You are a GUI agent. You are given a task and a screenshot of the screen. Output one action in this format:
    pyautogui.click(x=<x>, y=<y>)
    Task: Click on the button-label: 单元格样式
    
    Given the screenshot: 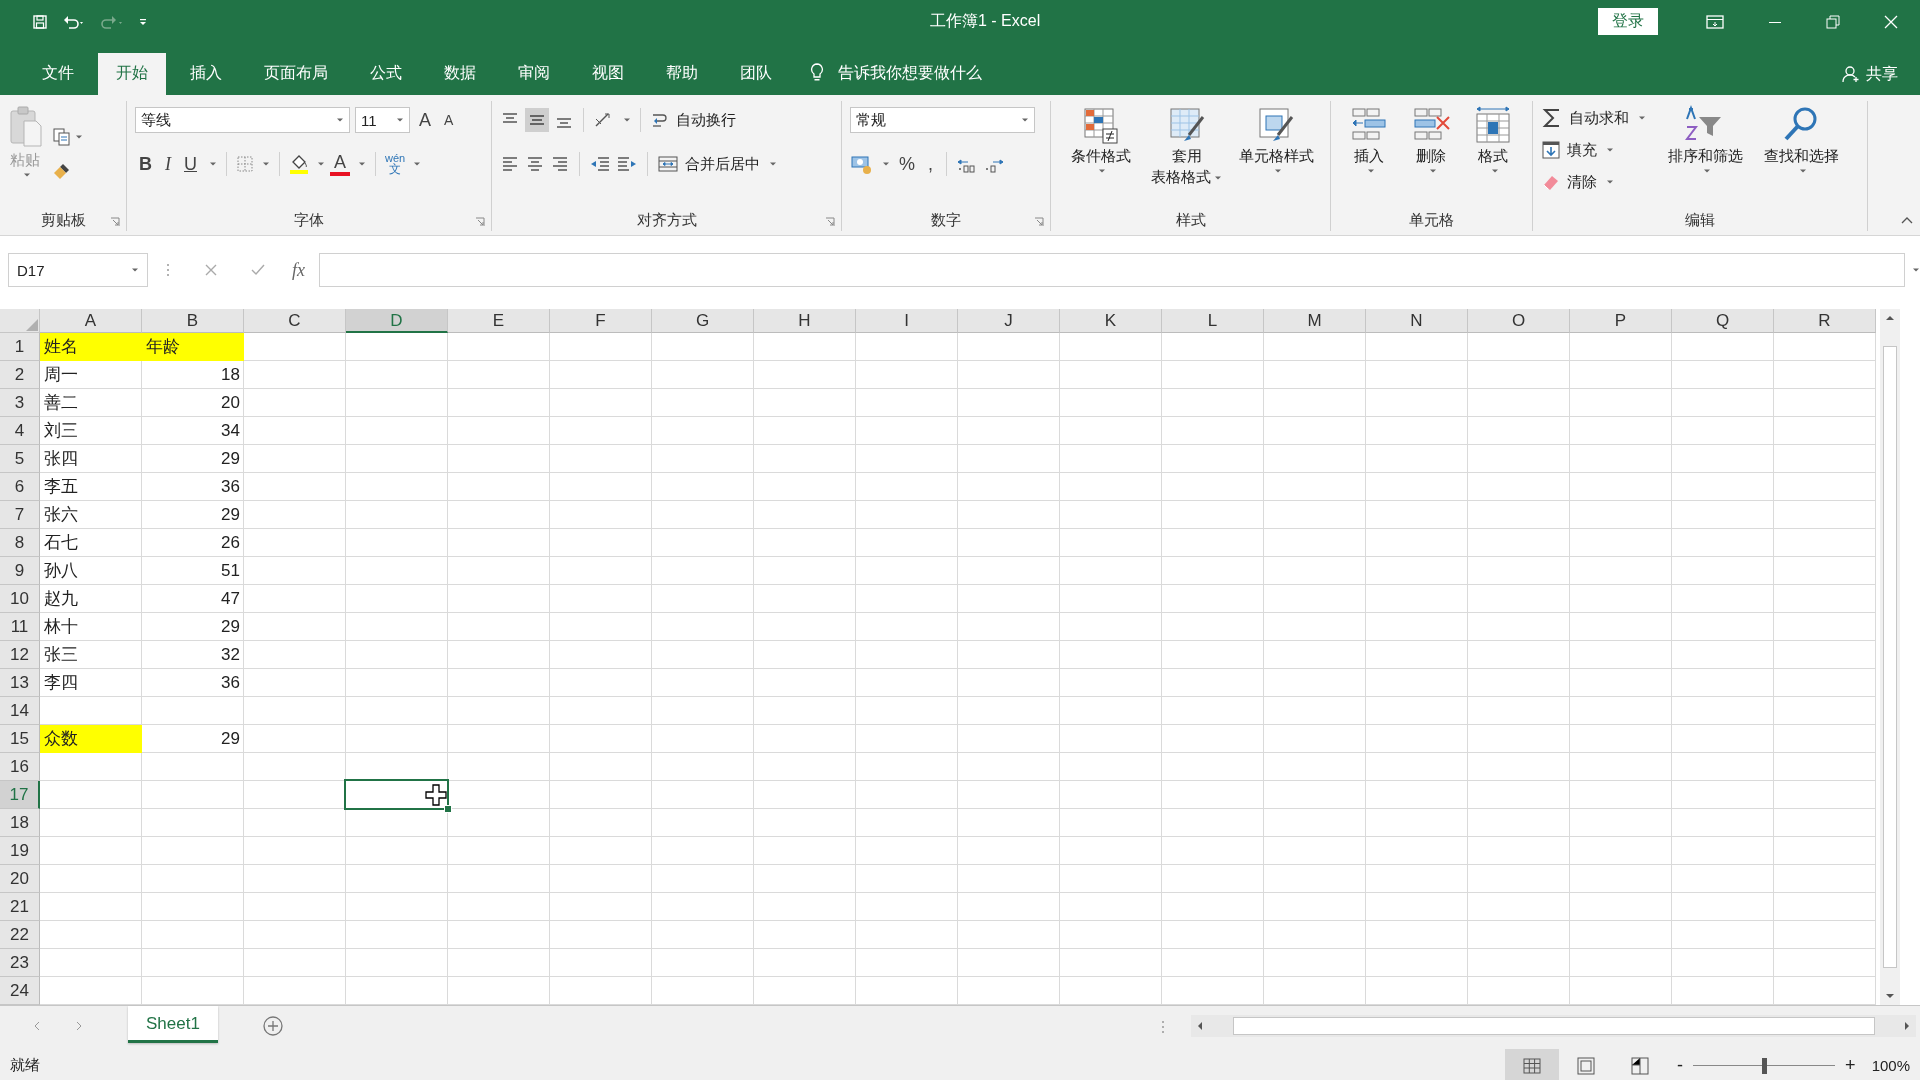 What is the action you would take?
    pyautogui.click(x=1276, y=156)
    